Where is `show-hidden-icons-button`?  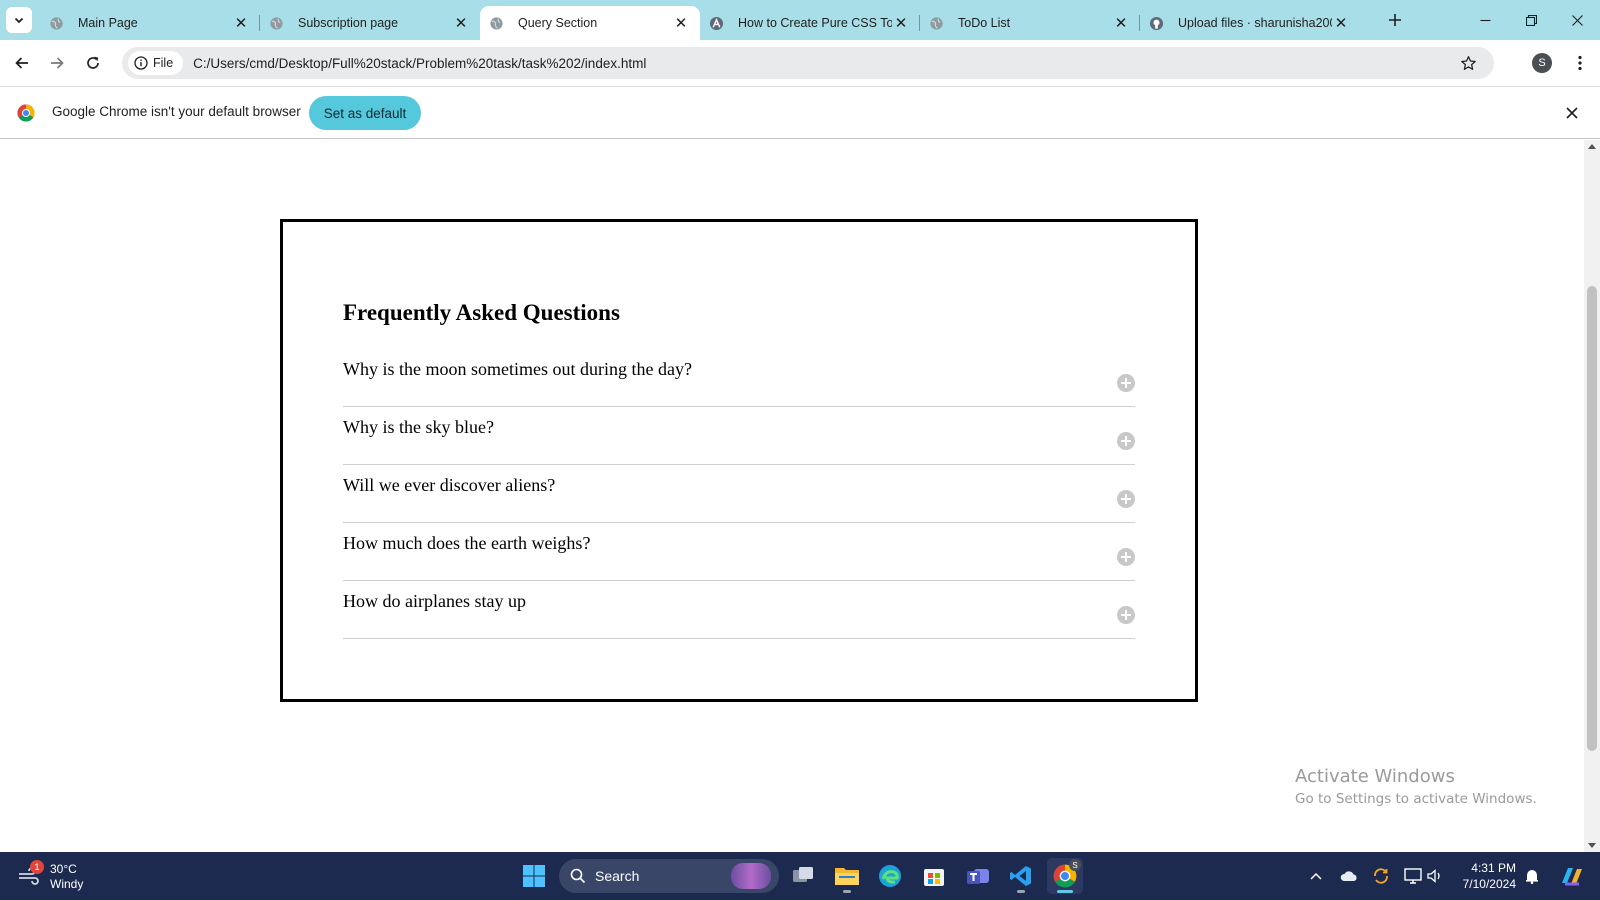 show-hidden-icons-button is located at coordinates (1316, 876).